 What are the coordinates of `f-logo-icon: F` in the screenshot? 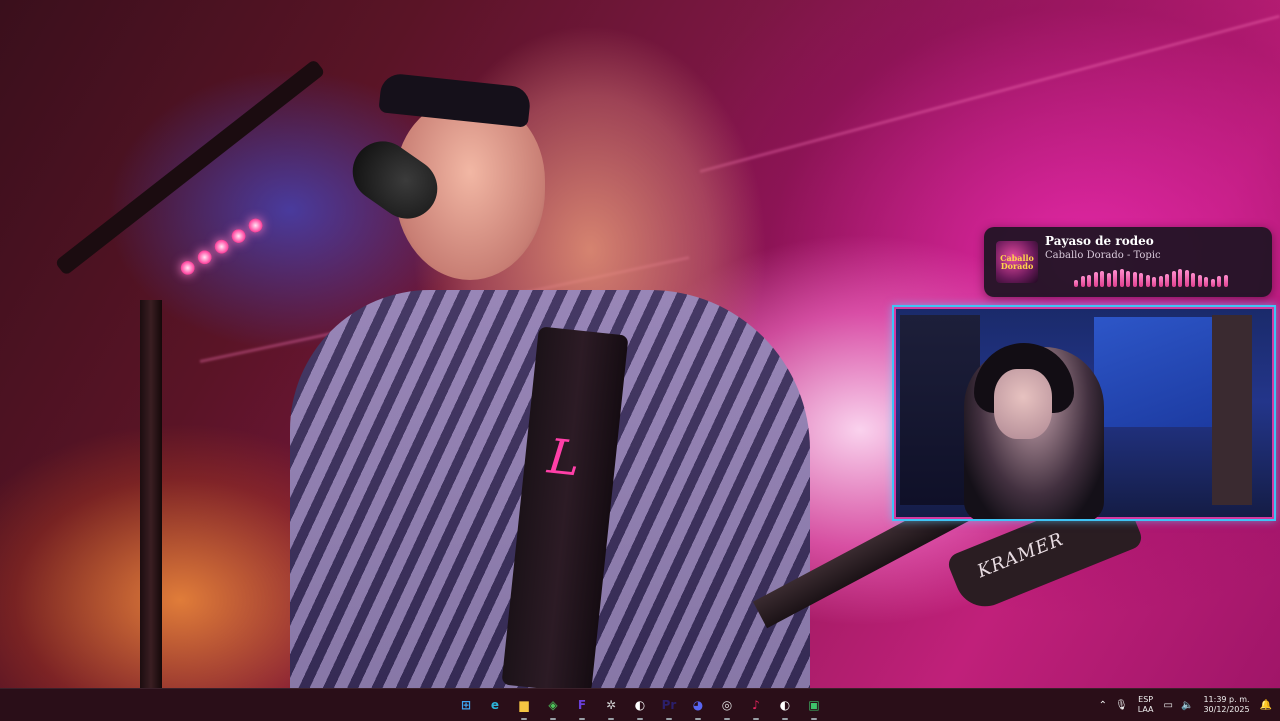 It's located at (582, 705).